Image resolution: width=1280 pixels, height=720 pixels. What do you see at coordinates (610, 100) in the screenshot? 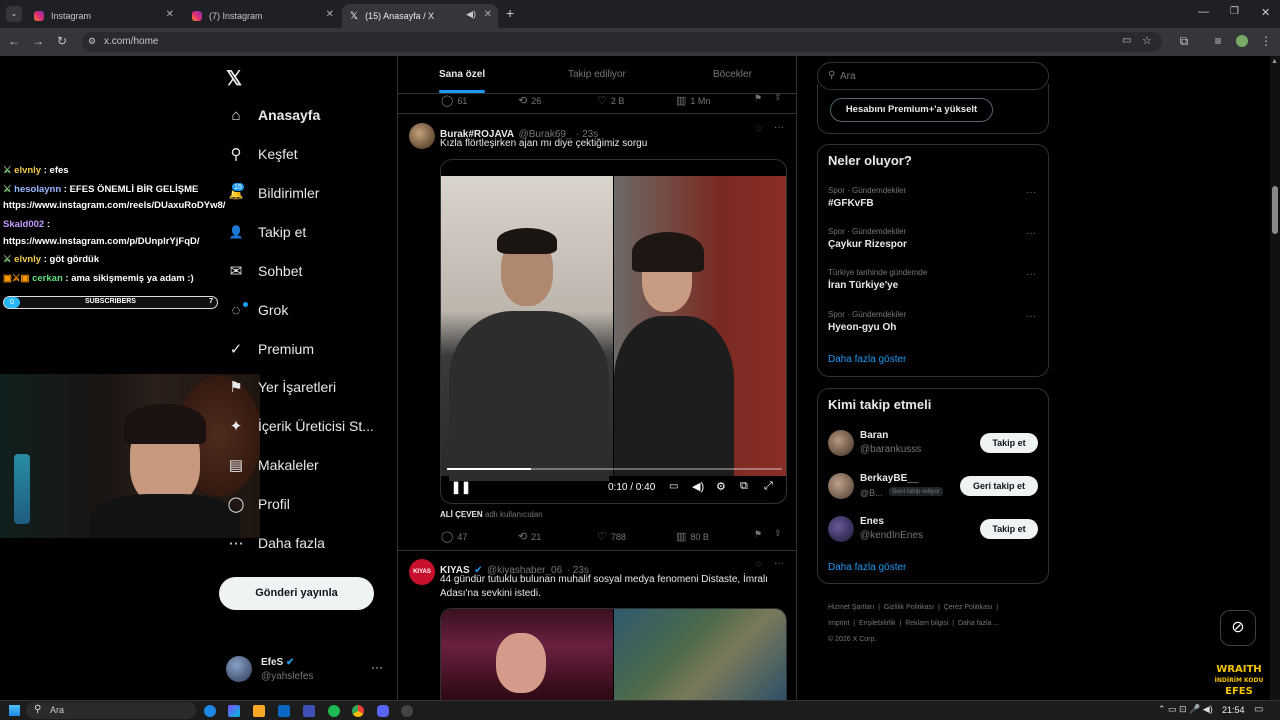
I see `like-count: ♡ 2 B` at bounding box center [610, 100].